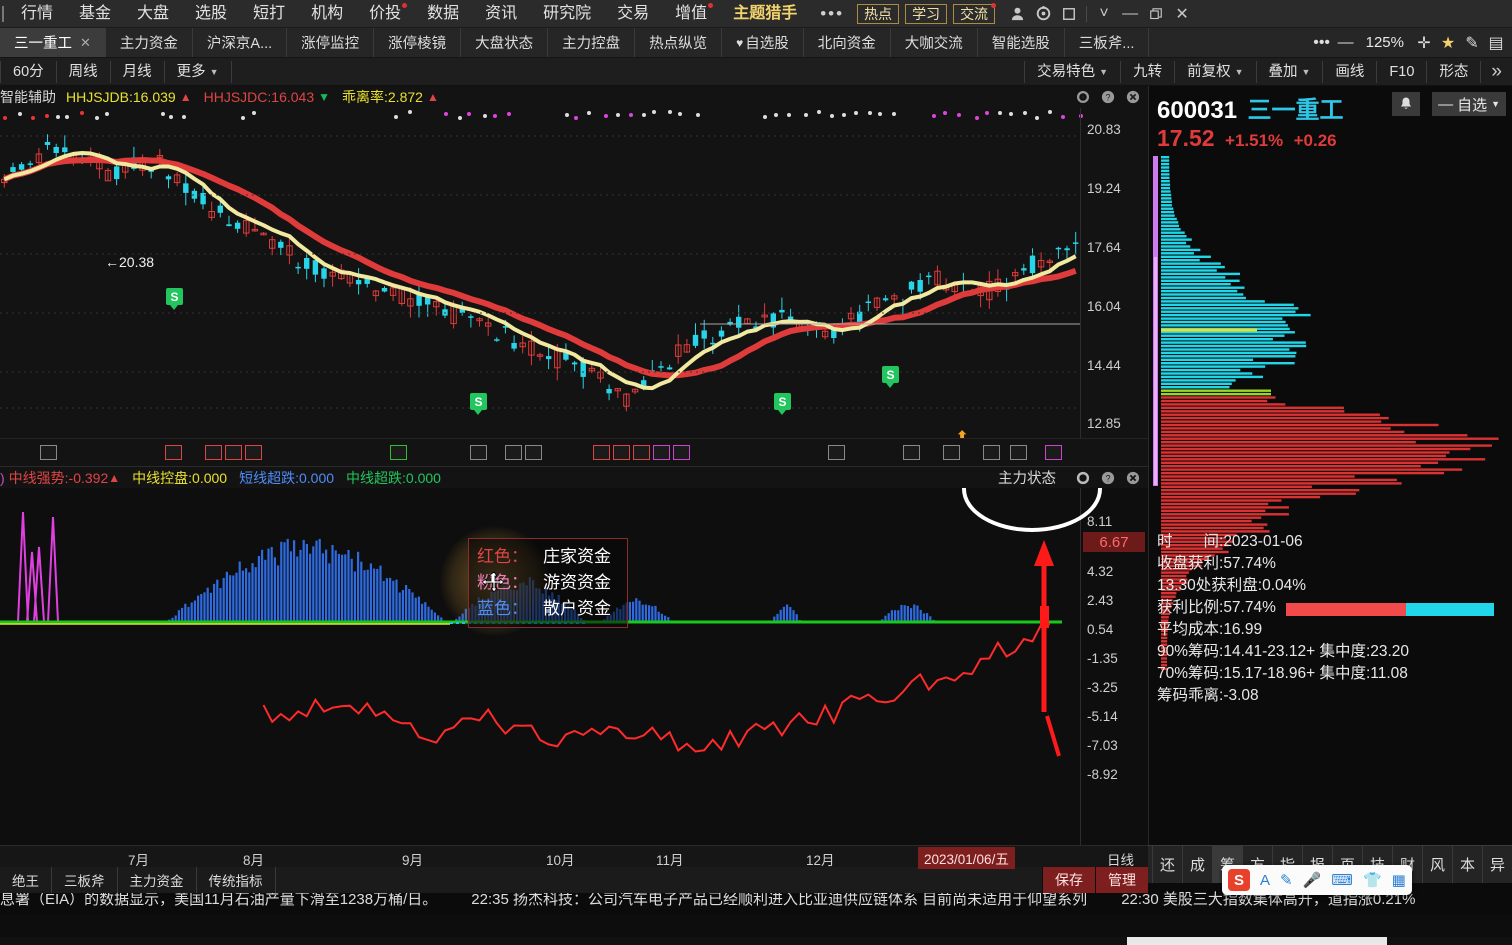 This screenshot has height=945, width=1512. Describe the element at coordinates (1286, 880) in the screenshot. I see `ime-pen-icon: ✎` at that location.